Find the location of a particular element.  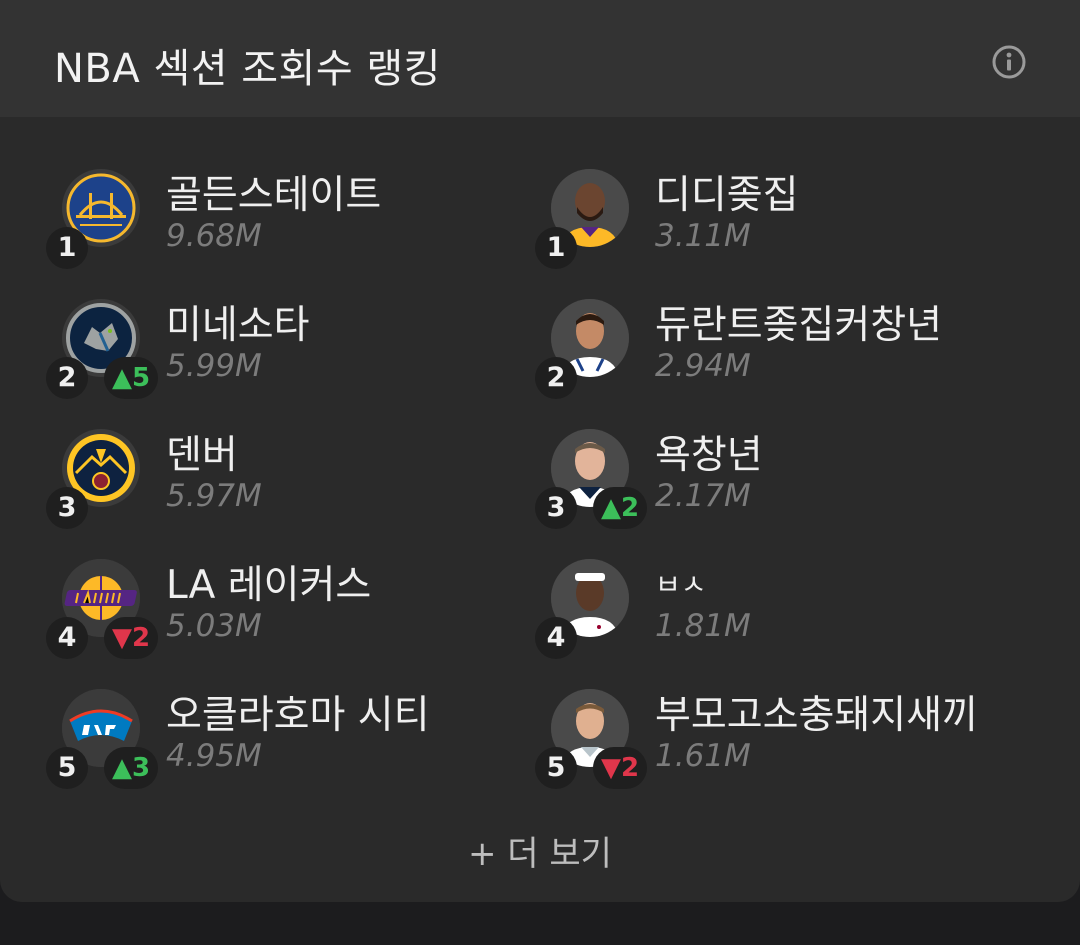

player-name: ㅂㅅ is located at coordinates (681, 584).